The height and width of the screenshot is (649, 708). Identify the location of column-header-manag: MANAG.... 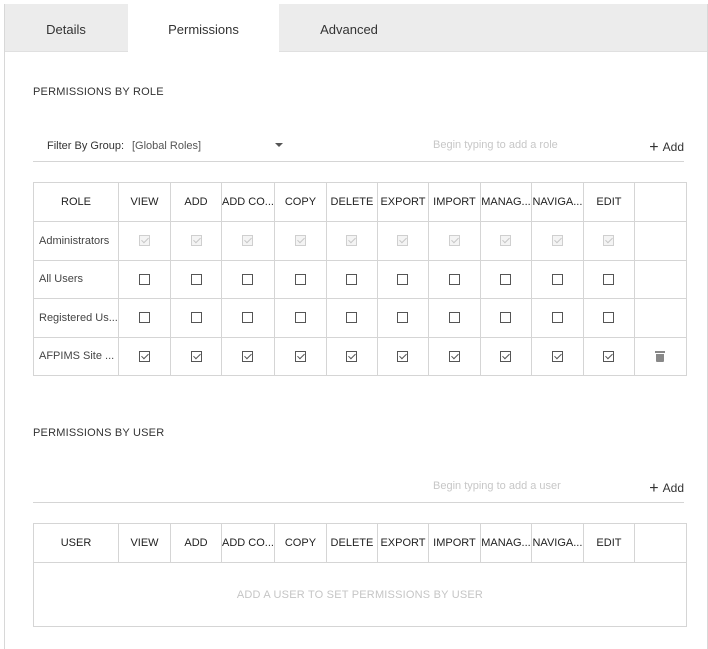
(505, 543).